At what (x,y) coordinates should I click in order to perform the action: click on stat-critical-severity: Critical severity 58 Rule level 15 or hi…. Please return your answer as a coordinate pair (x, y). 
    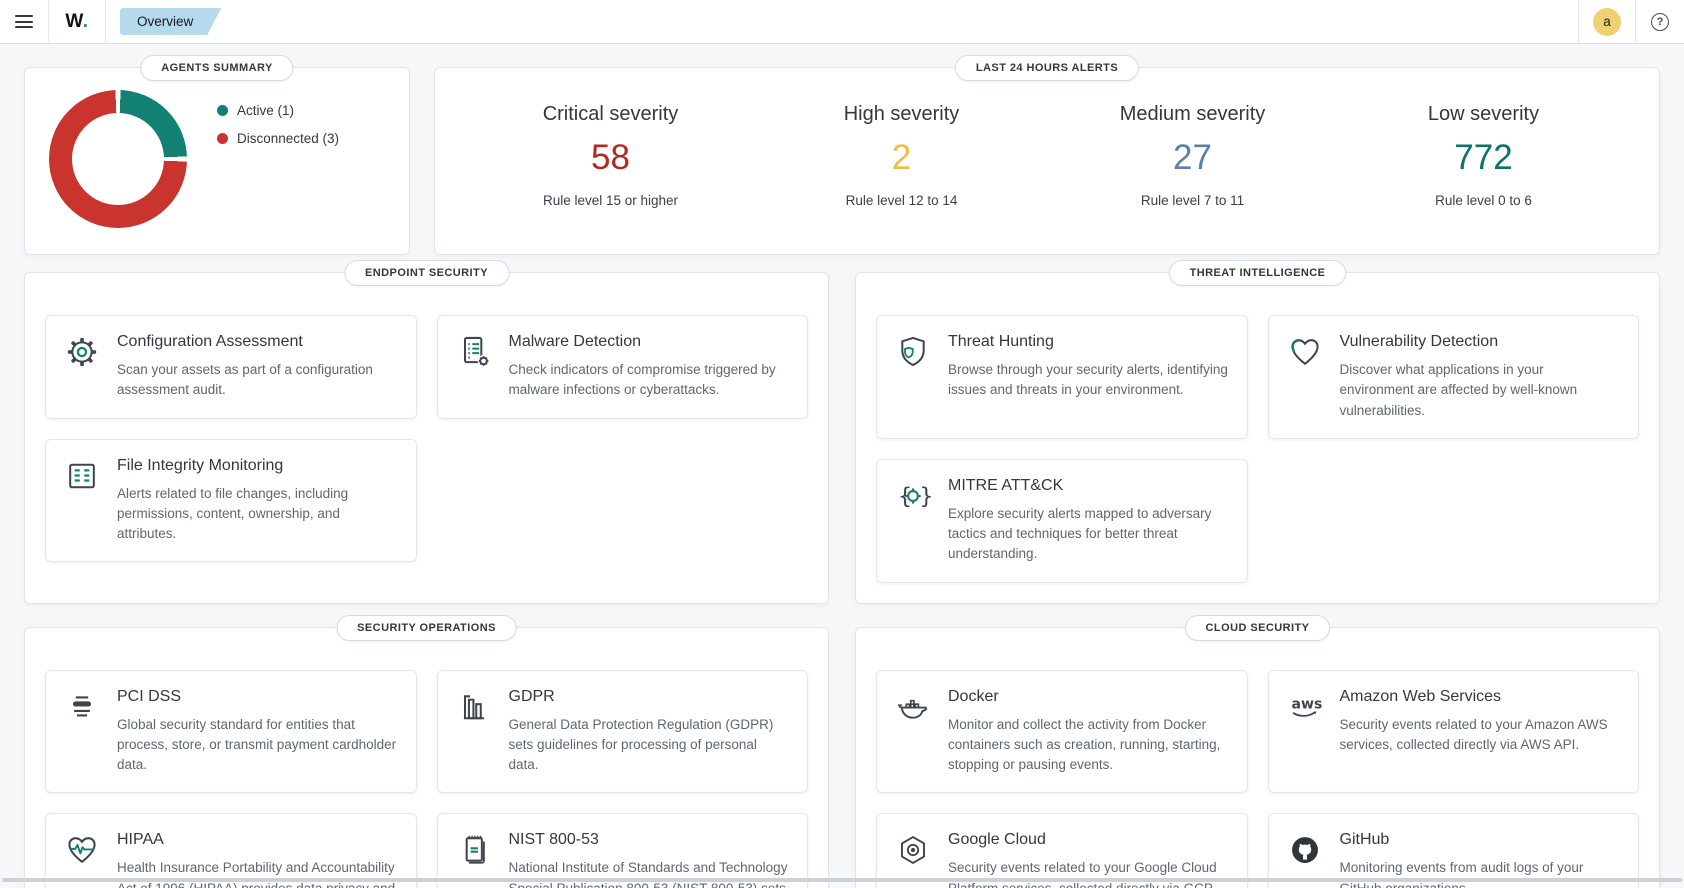
    Looking at the image, I should click on (610, 155).